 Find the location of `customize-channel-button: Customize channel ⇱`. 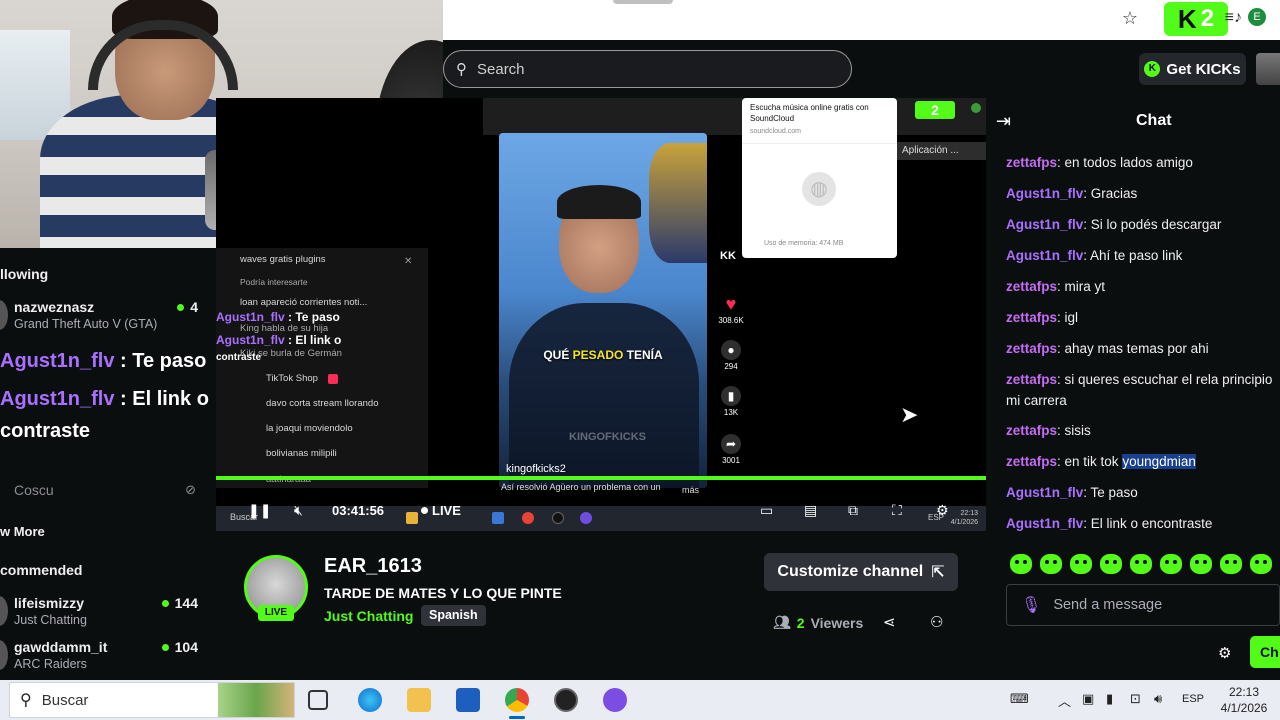

customize-channel-button: Customize channel ⇱ is located at coordinates (861, 572).